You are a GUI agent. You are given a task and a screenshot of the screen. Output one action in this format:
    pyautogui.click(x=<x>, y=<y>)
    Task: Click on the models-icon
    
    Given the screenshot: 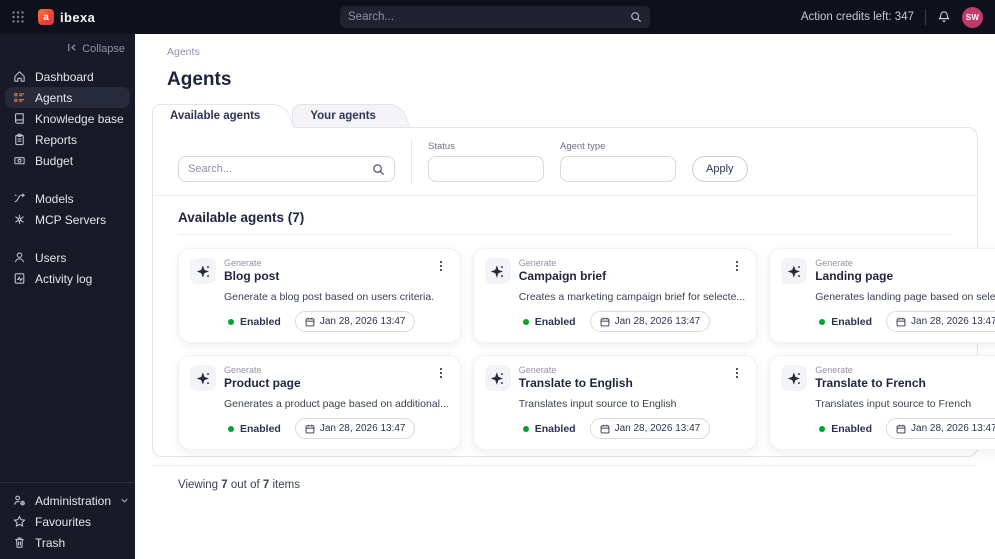 What is the action you would take?
    pyautogui.click(x=19, y=198)
    